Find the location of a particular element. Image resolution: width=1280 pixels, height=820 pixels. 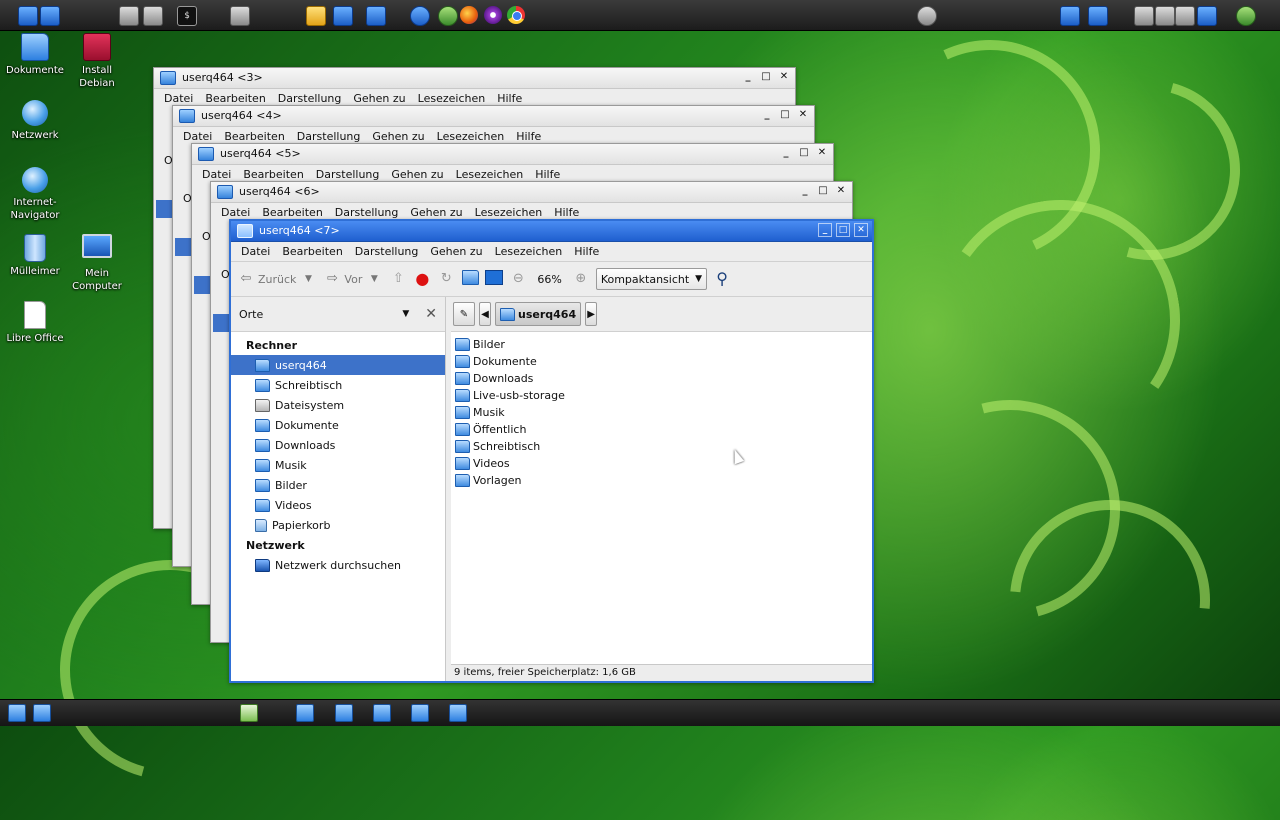

file-manager-2-icon is located at coordinates (376, 16).